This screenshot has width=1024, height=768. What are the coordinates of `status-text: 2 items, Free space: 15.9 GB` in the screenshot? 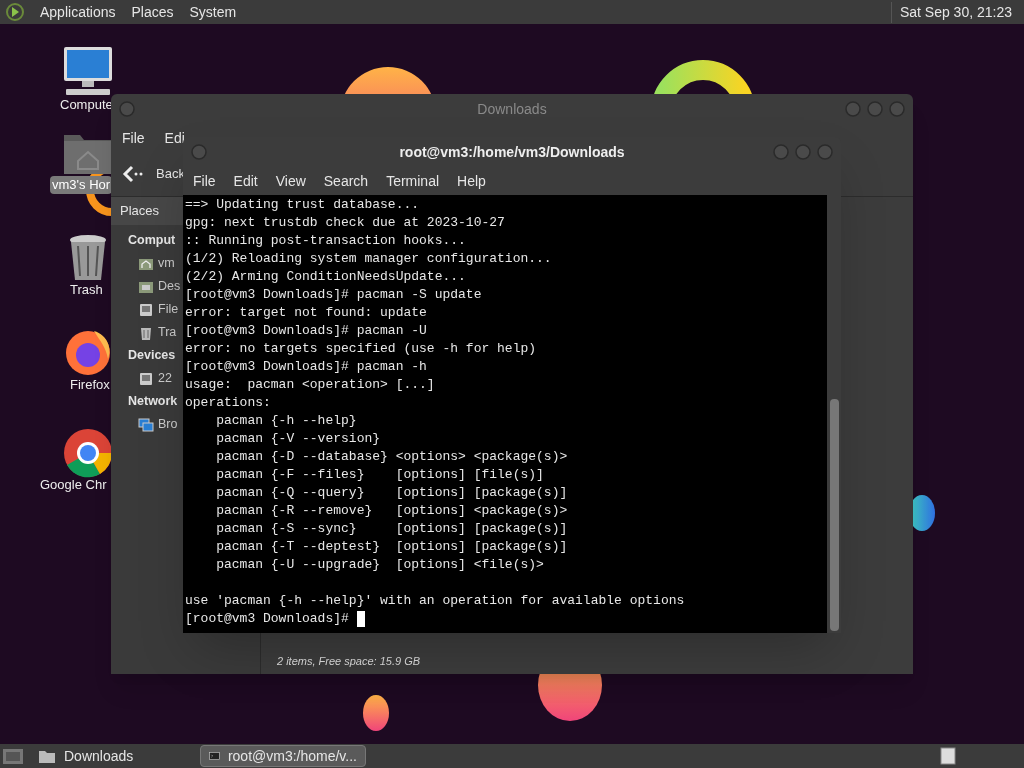 It's located at (349, 661).